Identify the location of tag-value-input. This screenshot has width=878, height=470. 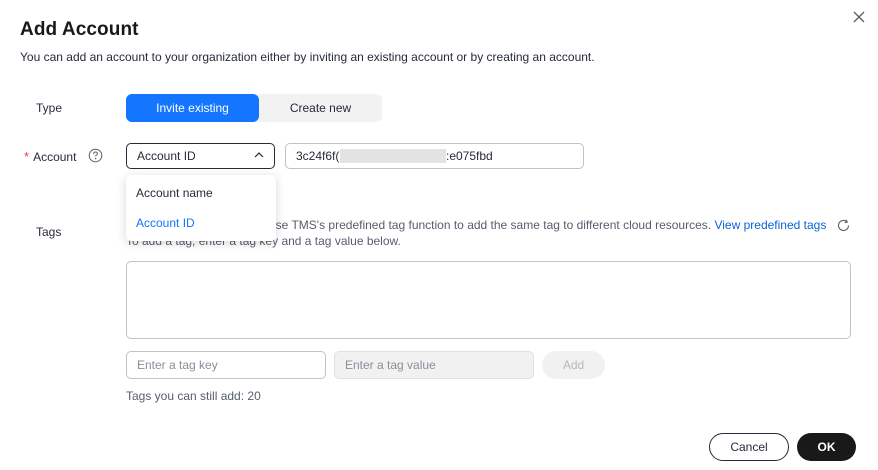
(434, 365).